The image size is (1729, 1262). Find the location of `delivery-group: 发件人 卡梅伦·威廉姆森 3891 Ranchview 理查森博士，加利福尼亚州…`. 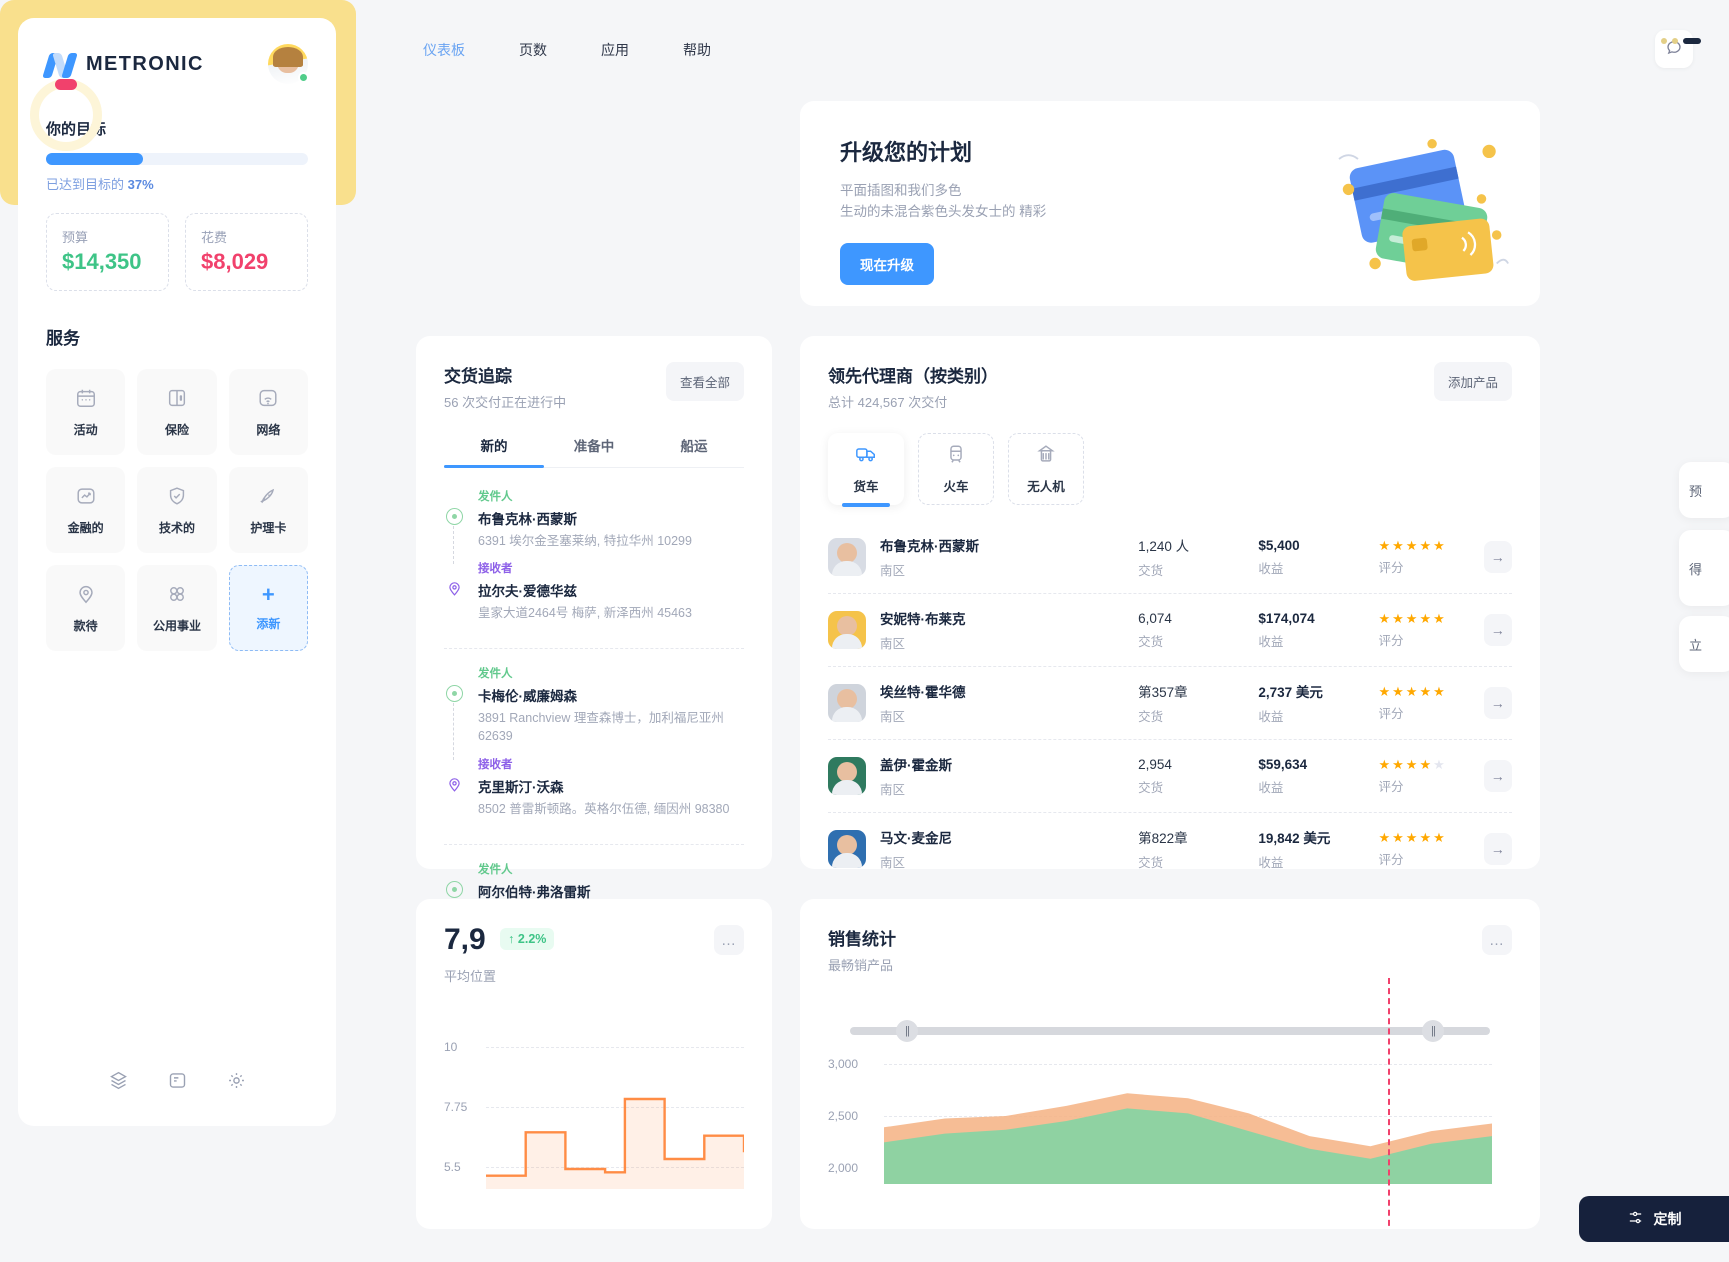

delivery-group: 发件人 卡梅伦·威廉姆森 3891 Ranchview 理查森博士，加利福尼亚州… is located at coordinates (594, 745).